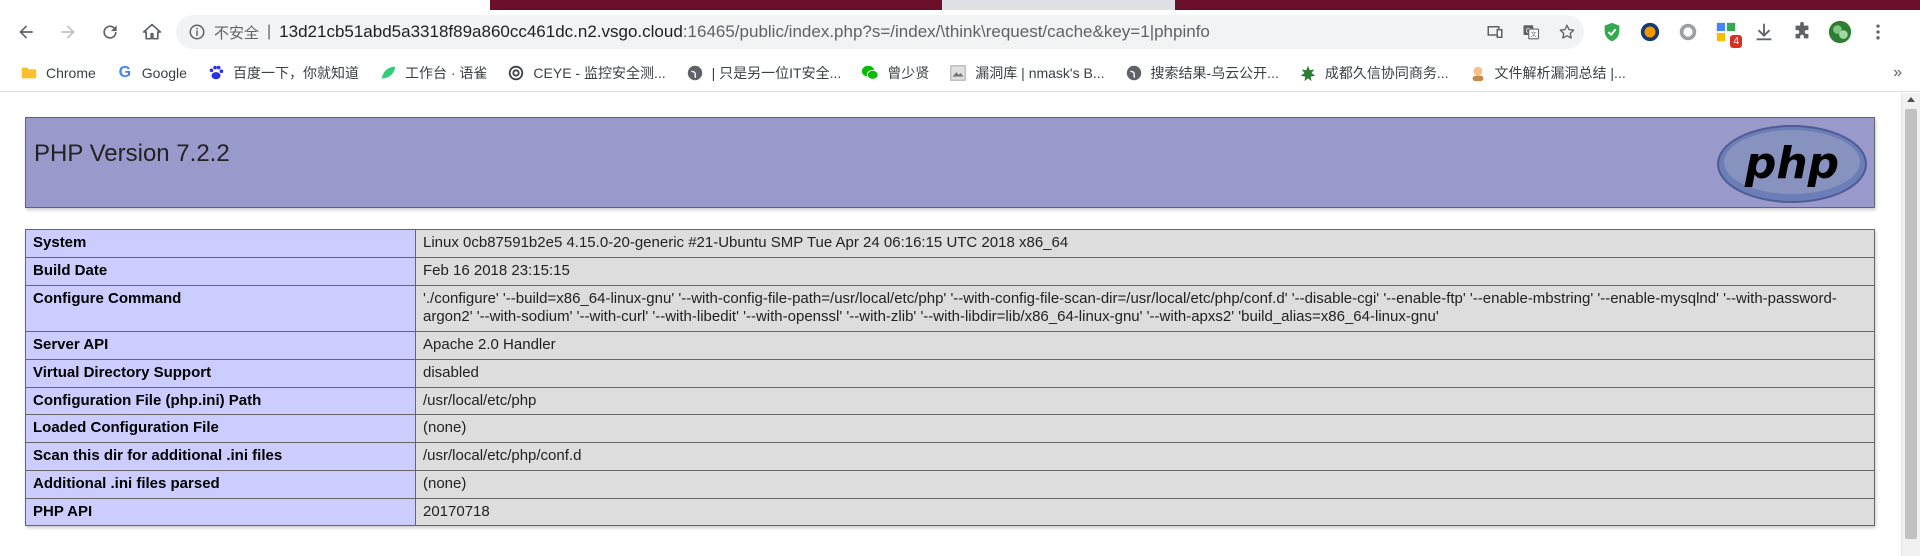  I want to click on row-key: Server API, so click(220, 345).